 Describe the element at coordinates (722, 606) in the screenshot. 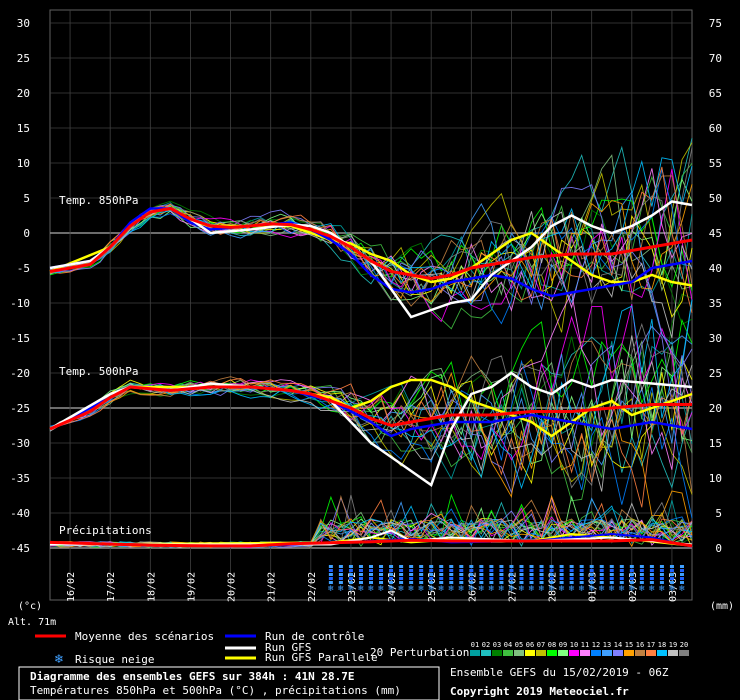

I see `right-unit: (mm)` at that location.